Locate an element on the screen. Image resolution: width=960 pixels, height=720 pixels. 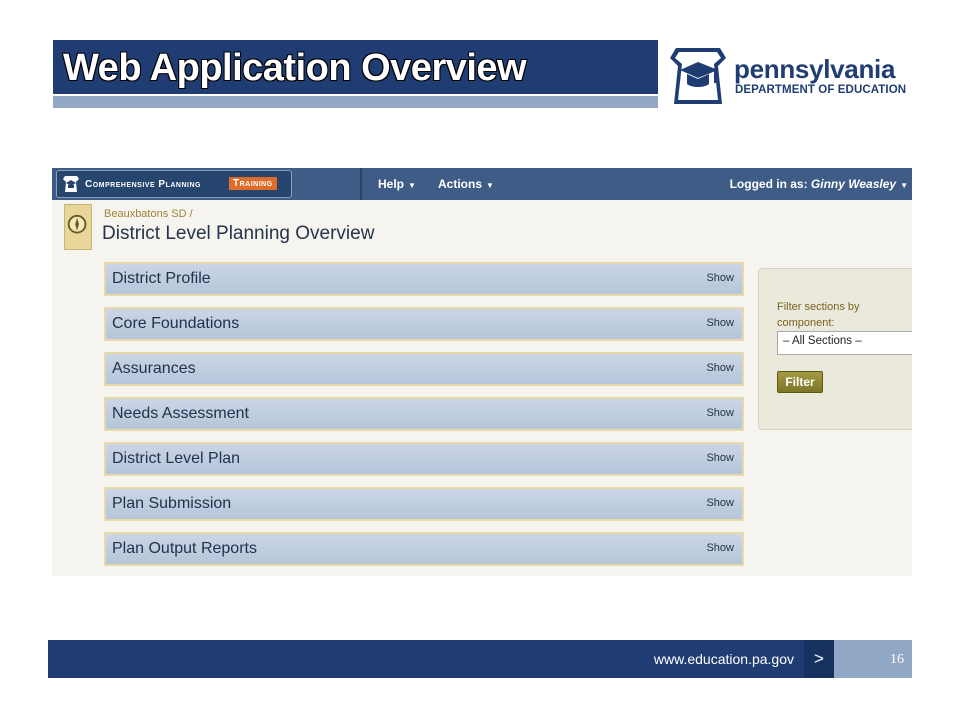
page-title: District Level Planning Overview is located at coordinates (238, 233).